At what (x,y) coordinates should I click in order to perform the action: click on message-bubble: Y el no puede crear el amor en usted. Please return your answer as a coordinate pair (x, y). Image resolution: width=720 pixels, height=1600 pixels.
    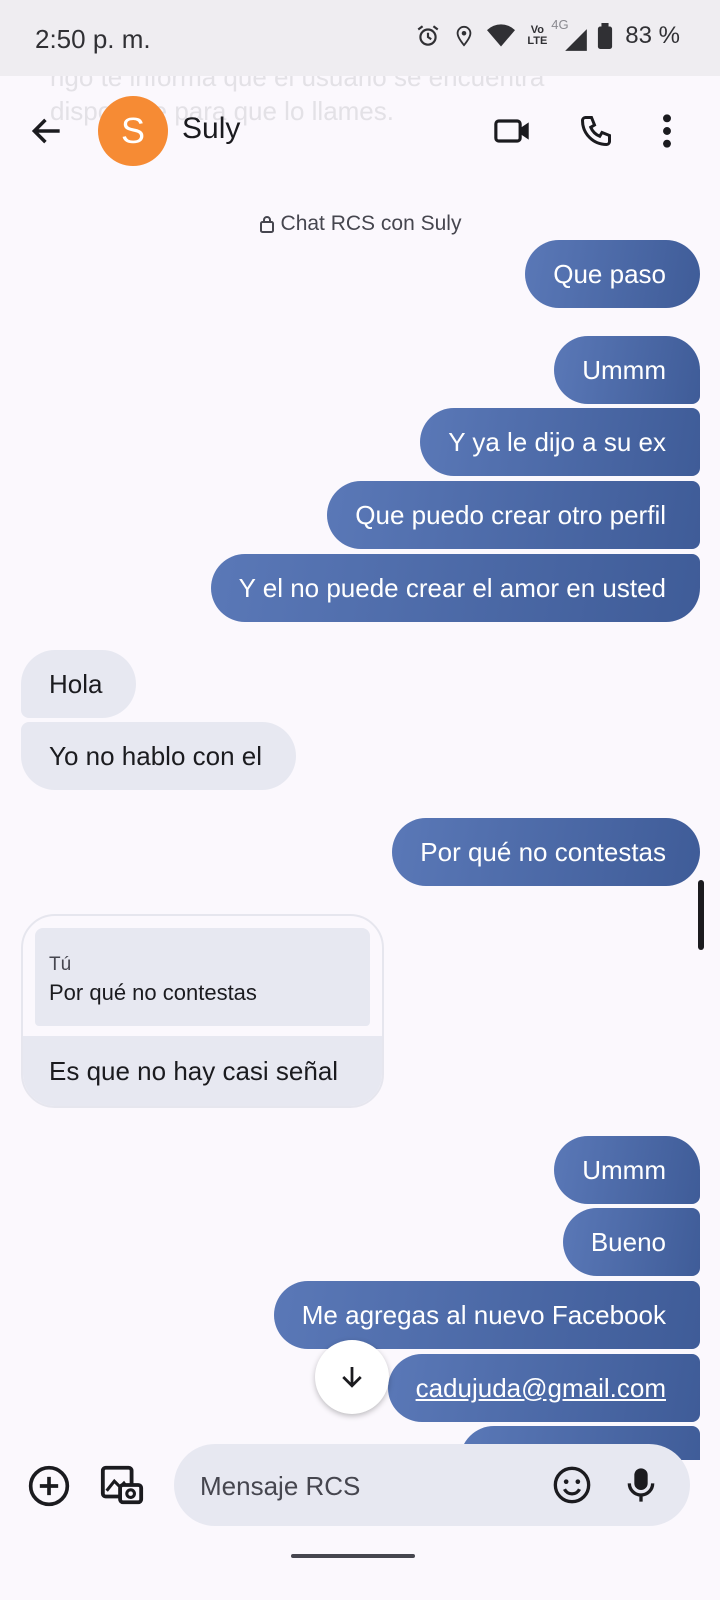
    Looking at the image, I should click on (455, 588).